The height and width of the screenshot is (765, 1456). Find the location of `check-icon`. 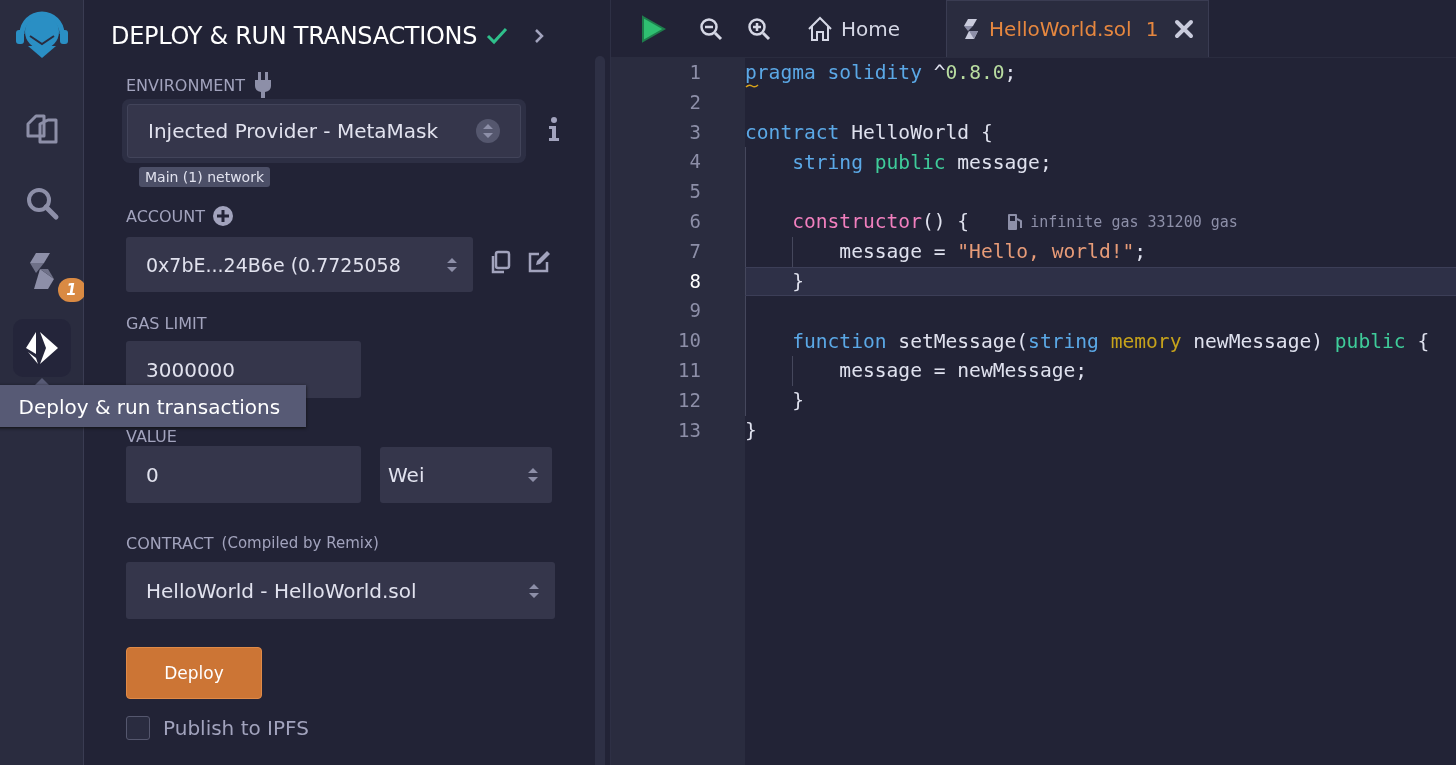

check-icon is located at coordinates (497, 36).